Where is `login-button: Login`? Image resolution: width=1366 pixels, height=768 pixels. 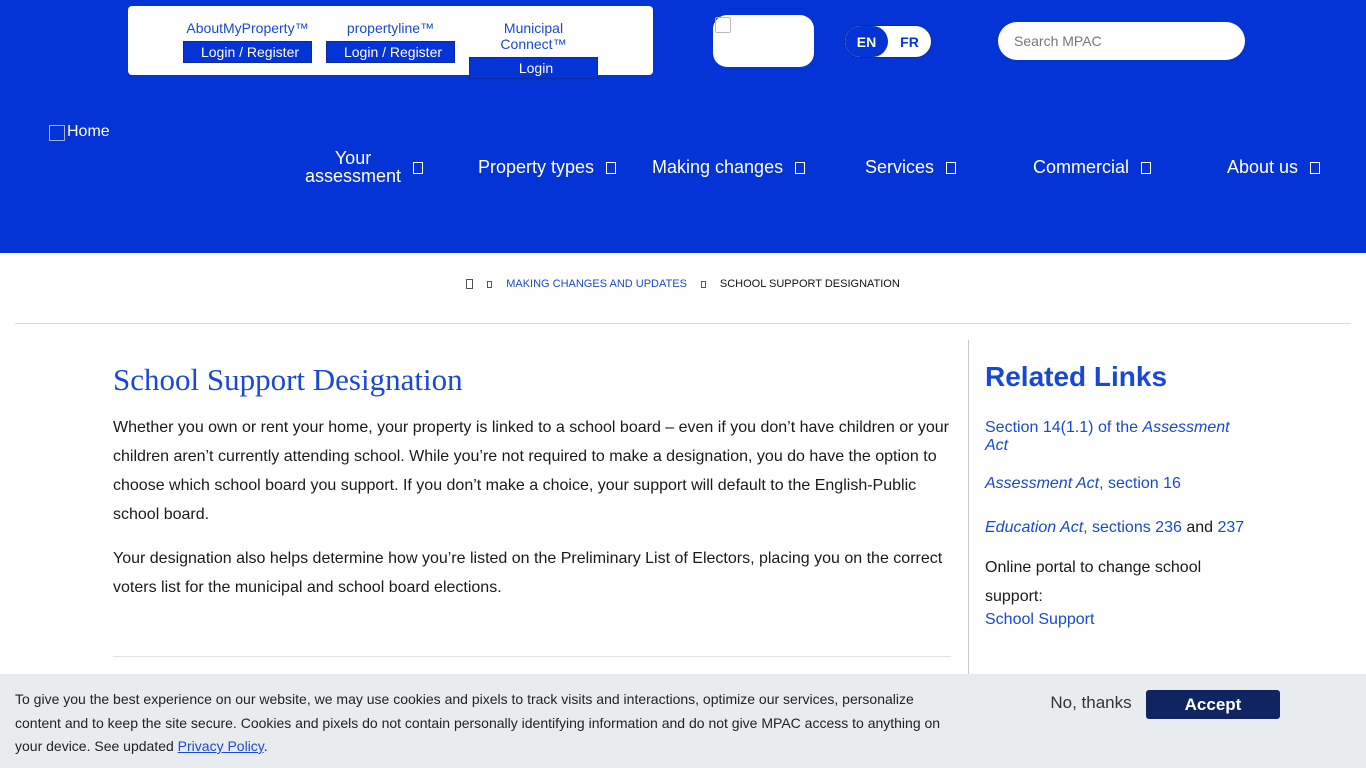 login-button: Login is located at coordinates (533, 68).